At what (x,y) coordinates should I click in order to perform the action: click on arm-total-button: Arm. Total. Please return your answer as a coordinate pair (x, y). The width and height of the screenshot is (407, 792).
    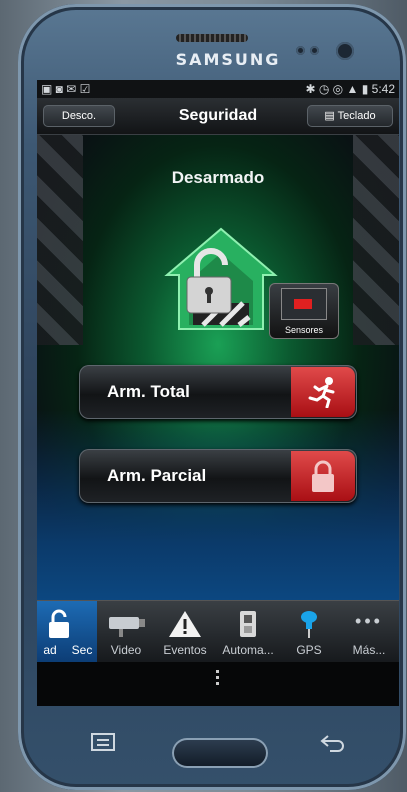
    Looking at the image, I should click on (218, 392).